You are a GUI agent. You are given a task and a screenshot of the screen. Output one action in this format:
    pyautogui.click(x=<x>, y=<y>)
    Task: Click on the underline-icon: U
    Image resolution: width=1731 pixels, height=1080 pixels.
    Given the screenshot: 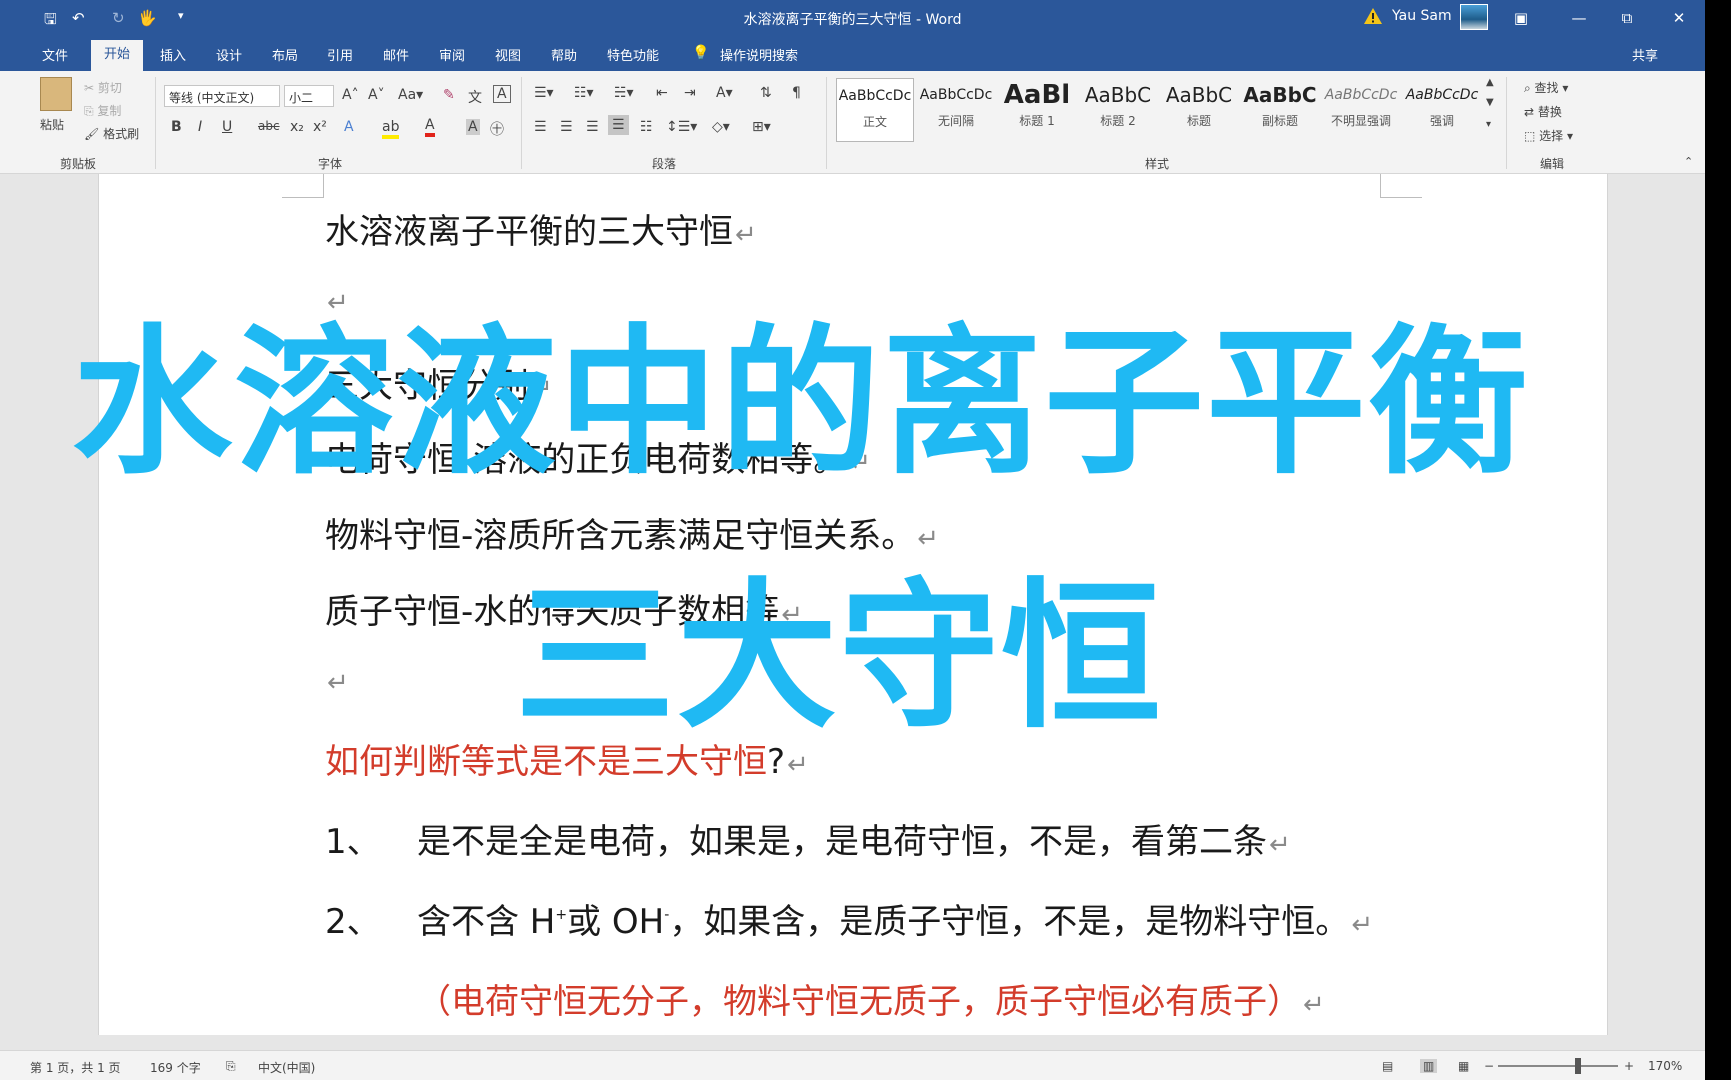 What is the action you would take?
    pyautogui.click(x=227, y=127)
    